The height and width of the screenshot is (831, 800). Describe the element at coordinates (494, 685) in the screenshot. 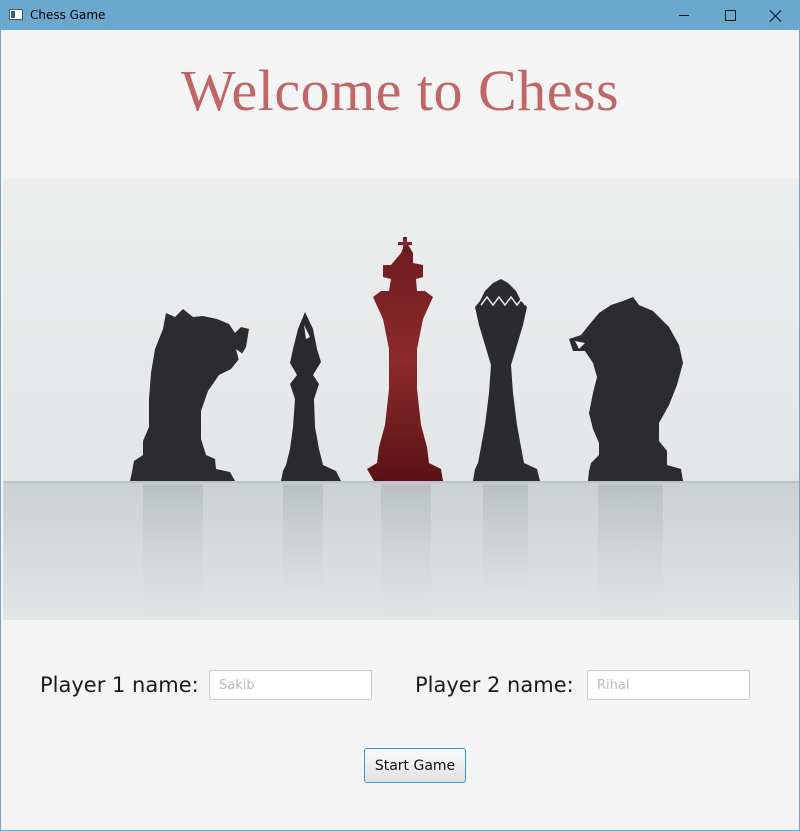

I see `player2-label: Player 2 name:` at that location.